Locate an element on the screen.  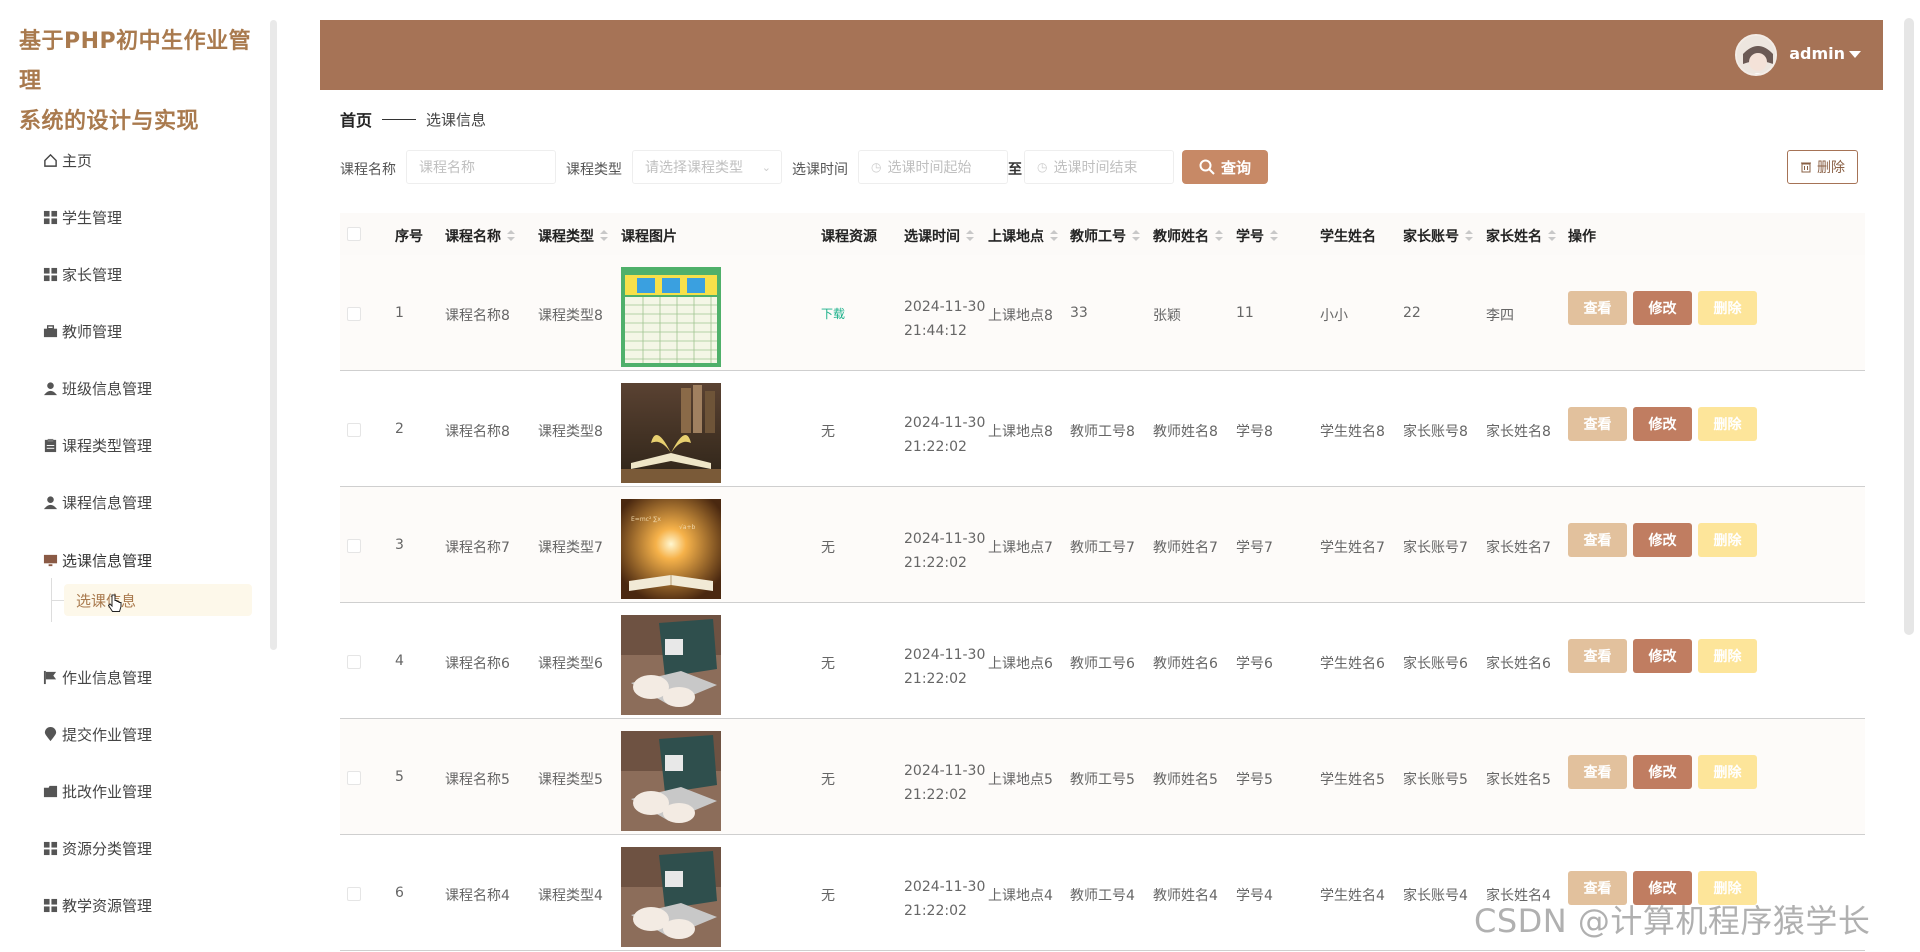
column-header-9: 教师姓名 is located at coordinates (1188, 236).